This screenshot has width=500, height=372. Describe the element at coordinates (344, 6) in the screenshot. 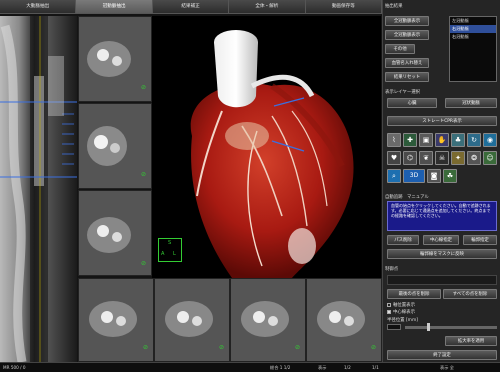

I see `tab-save: 動画保存等` at that location.